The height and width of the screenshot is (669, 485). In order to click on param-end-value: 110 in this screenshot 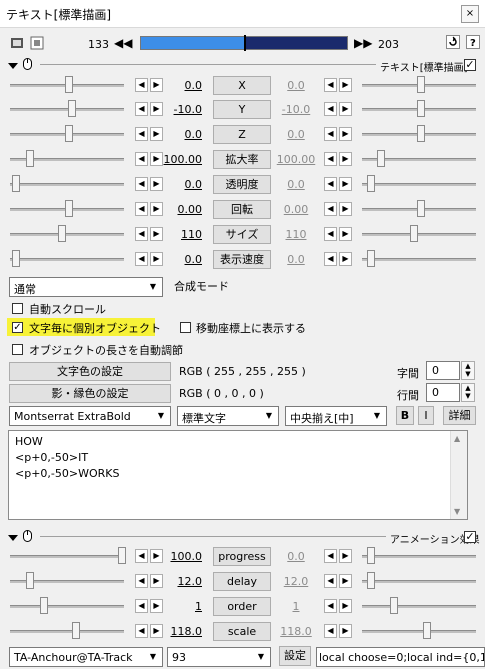, I will do `click(296, 234)`.